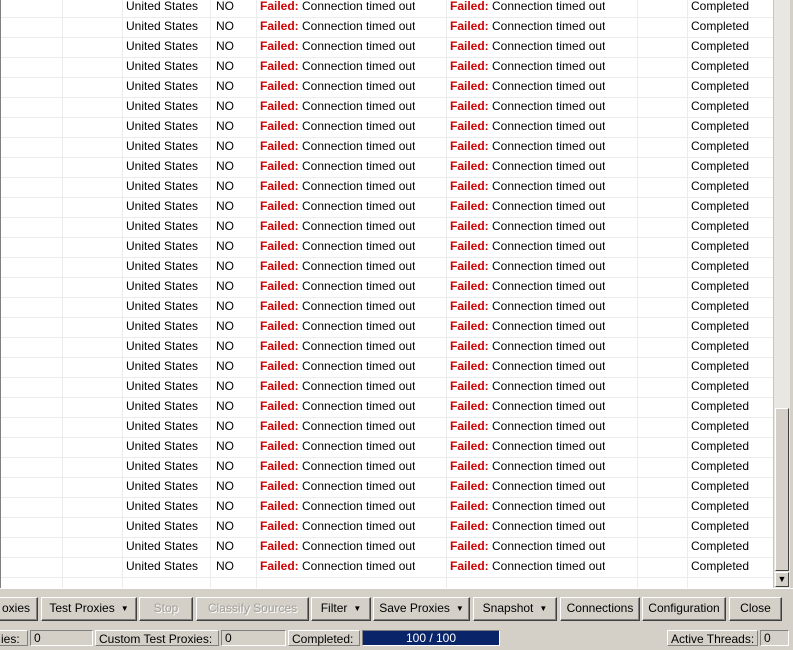 Image resolution: width=793 pixels, height=650 pixels. What do you see at coordinates (755, 609) in the screenshot?
I see `close-button: Close` at bounding box center [755, 609].